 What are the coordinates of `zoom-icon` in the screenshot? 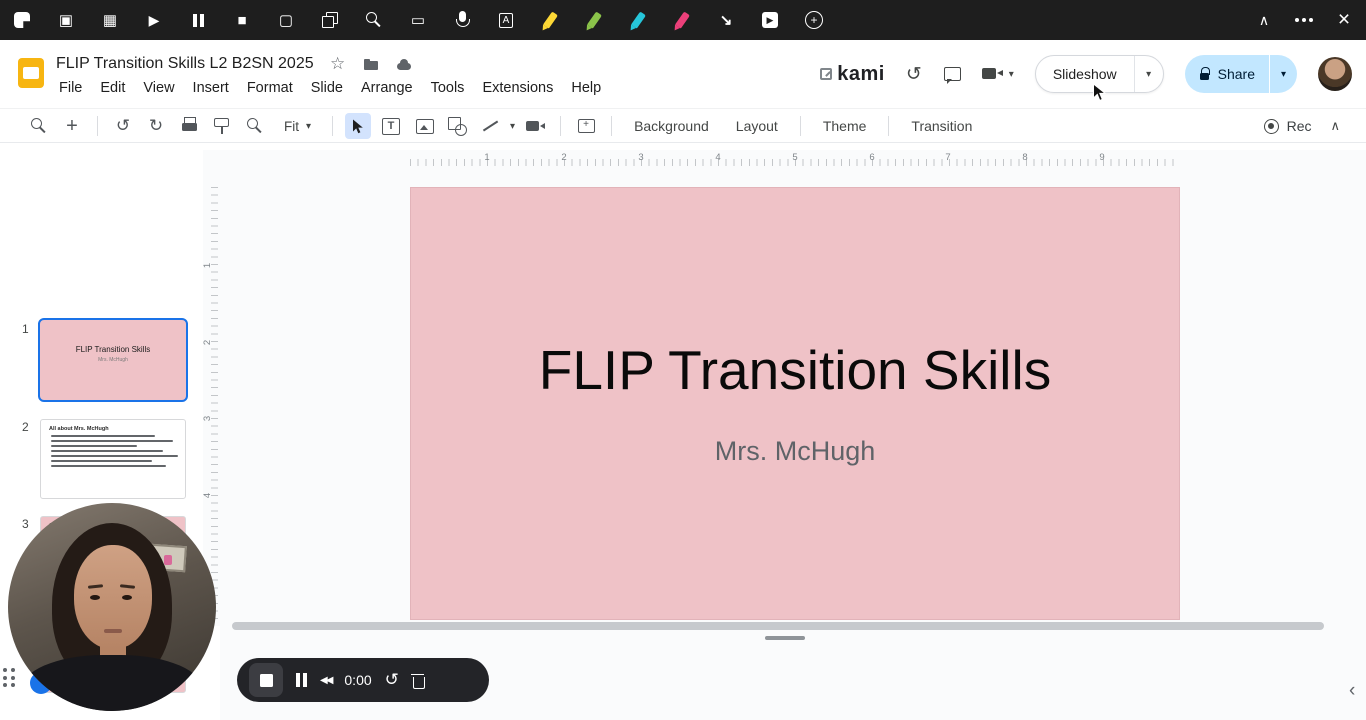 It's located at (255, 126).